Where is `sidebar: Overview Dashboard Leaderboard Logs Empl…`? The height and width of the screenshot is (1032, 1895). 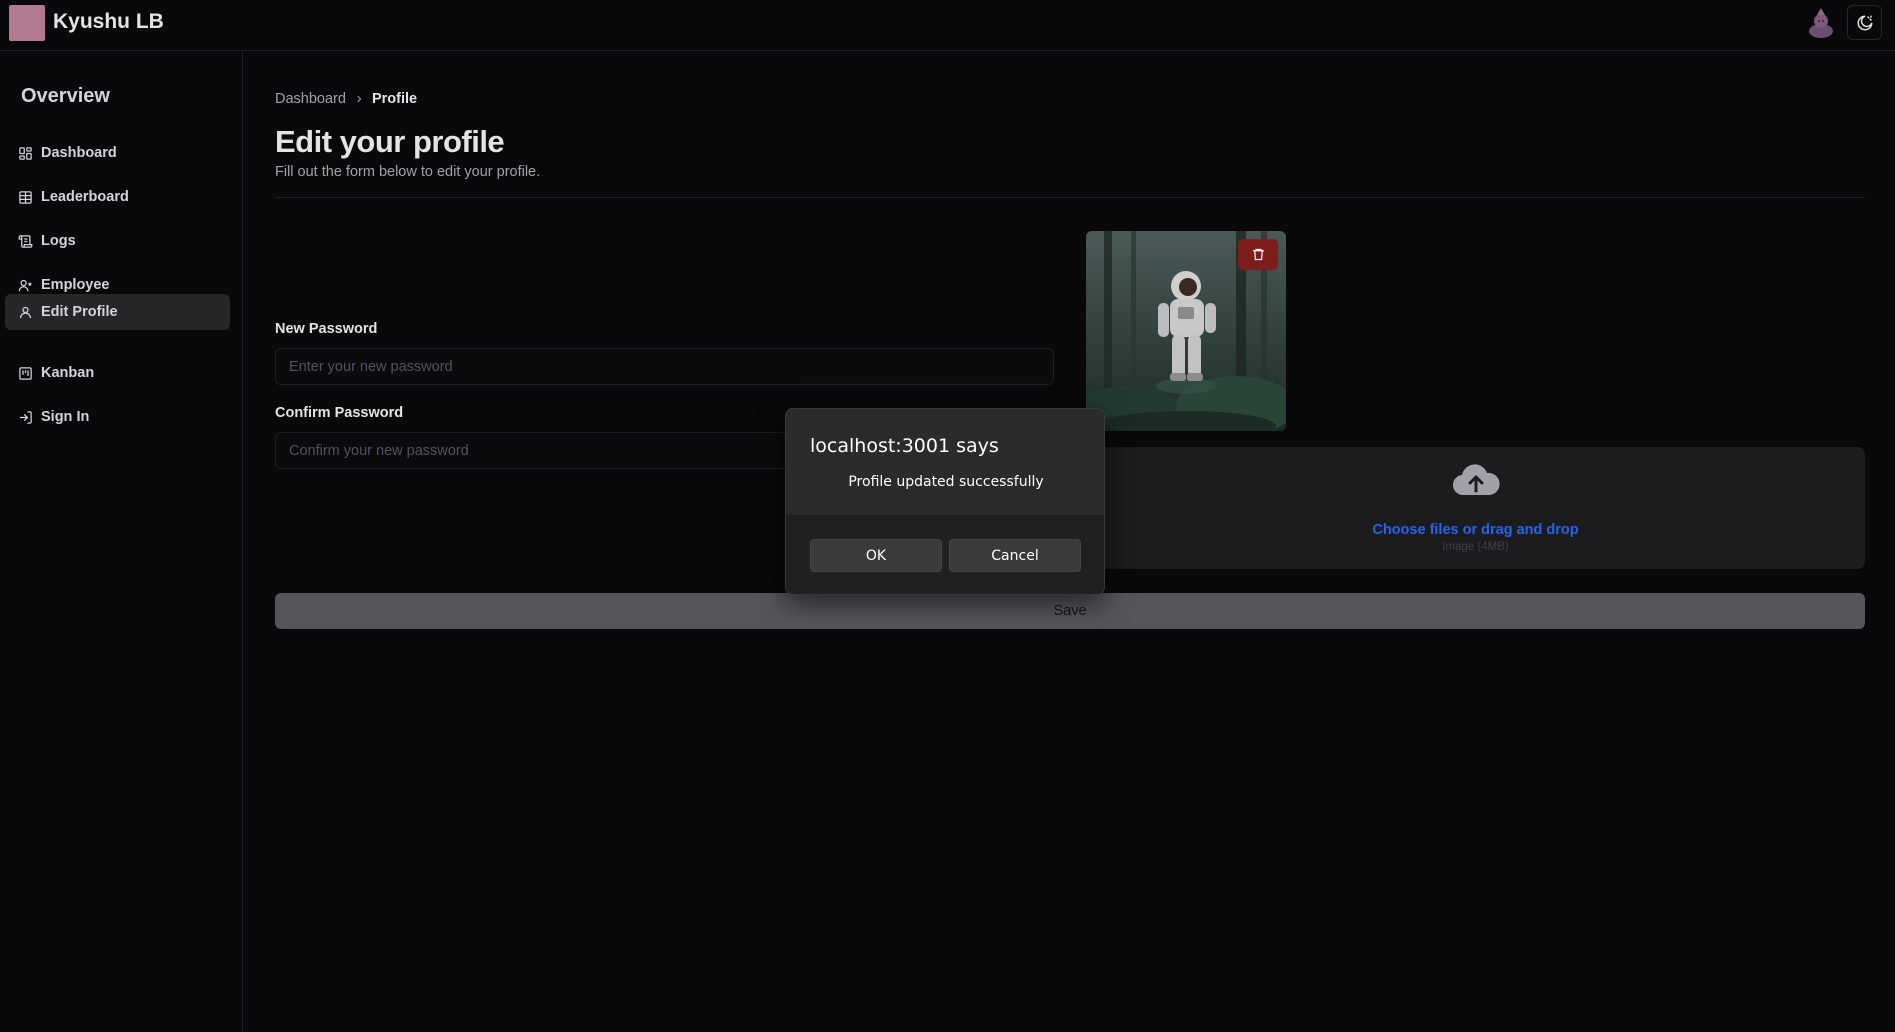 sidebar: Overview Dashboard Leaderboard Logs Empl… is located at coordinates (121, 541).